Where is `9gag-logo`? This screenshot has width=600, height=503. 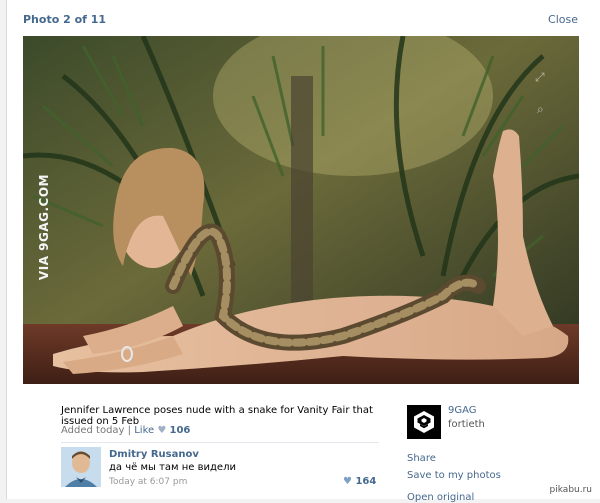
9gag-logo is located at coordinates (424, 422).